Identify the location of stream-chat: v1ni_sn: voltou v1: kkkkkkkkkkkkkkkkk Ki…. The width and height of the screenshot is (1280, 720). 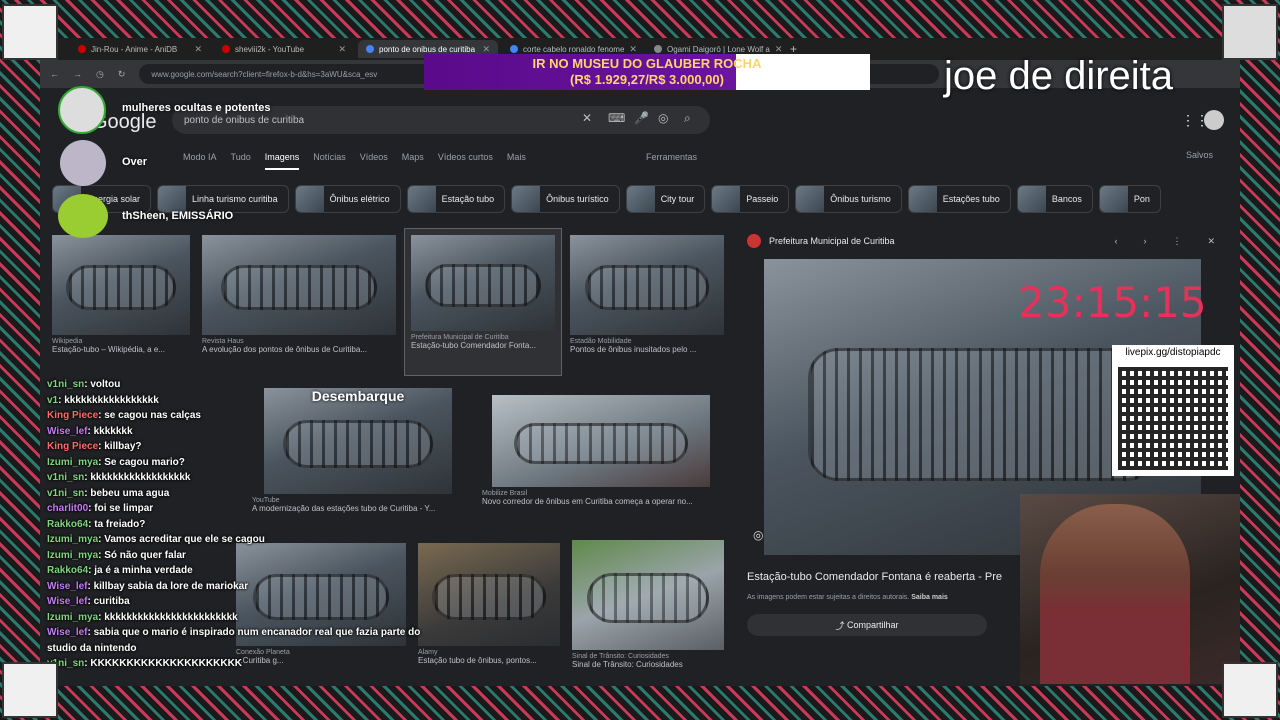
(247, 524).